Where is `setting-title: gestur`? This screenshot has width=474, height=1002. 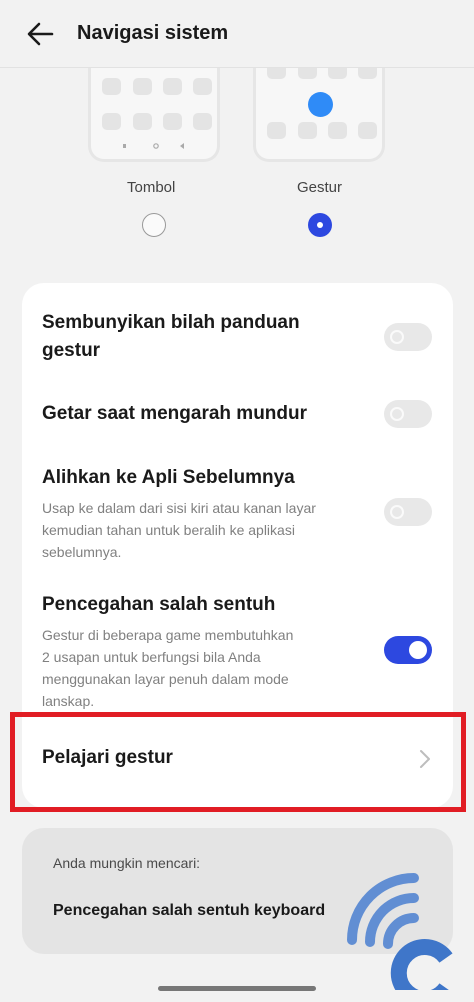
setting-title: gestur is located at coordinates (71, 350).